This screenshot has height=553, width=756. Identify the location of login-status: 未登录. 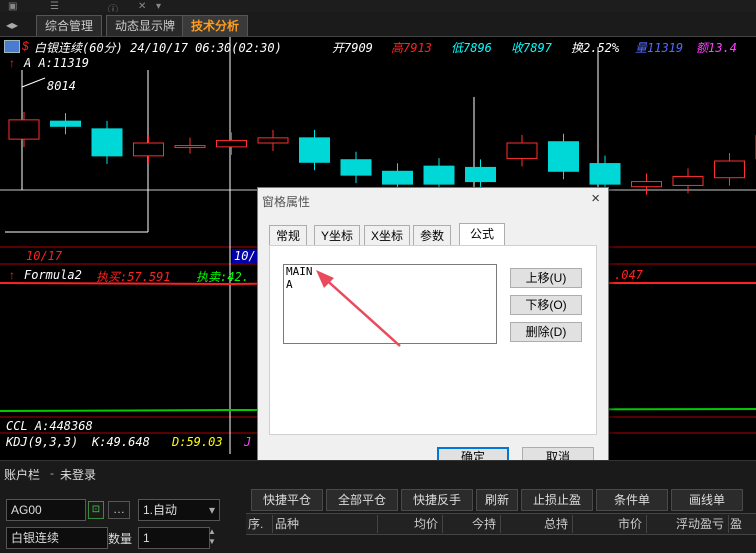
(78, 474).